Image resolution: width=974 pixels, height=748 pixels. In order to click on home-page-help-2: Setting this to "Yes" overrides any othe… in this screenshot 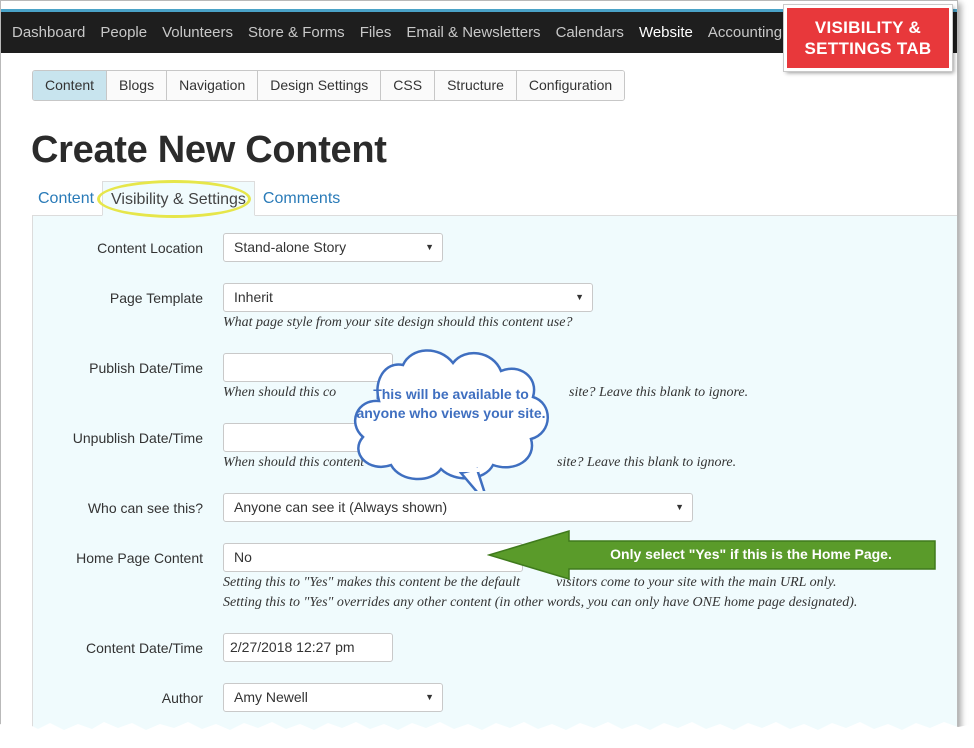, I will do `click(540, 602)`.